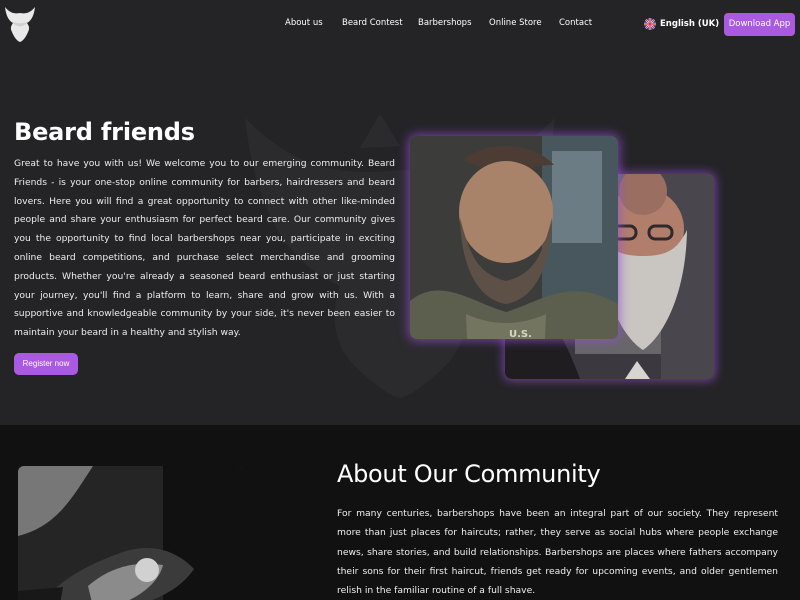 The image size is (800, 600). I want to click on download-app-button: Download App, so click(759, 24).